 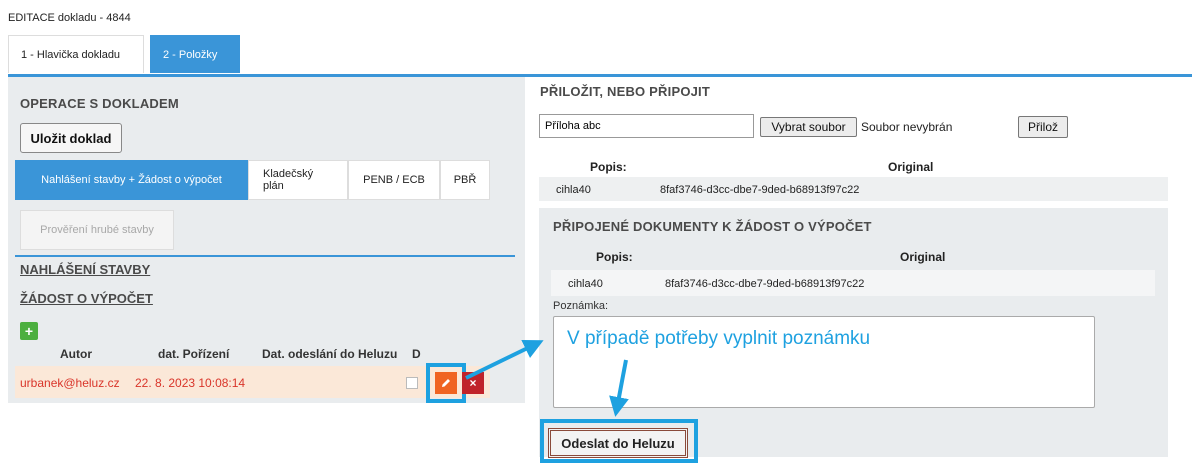 I want to click on op-tab-label: Kladečský plán, so click(x=288, y=180).